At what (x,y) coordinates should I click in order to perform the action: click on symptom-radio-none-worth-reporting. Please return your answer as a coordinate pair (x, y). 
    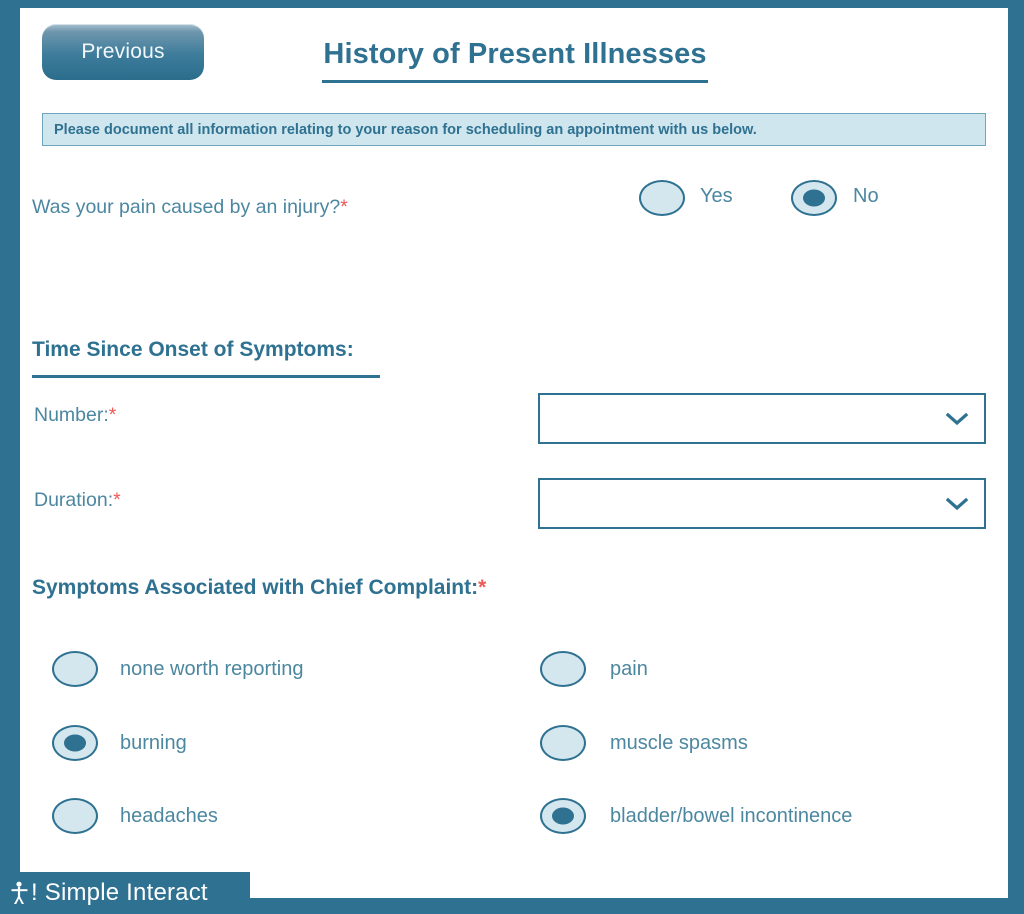
    Looking at the image, I should click on (75, 669).